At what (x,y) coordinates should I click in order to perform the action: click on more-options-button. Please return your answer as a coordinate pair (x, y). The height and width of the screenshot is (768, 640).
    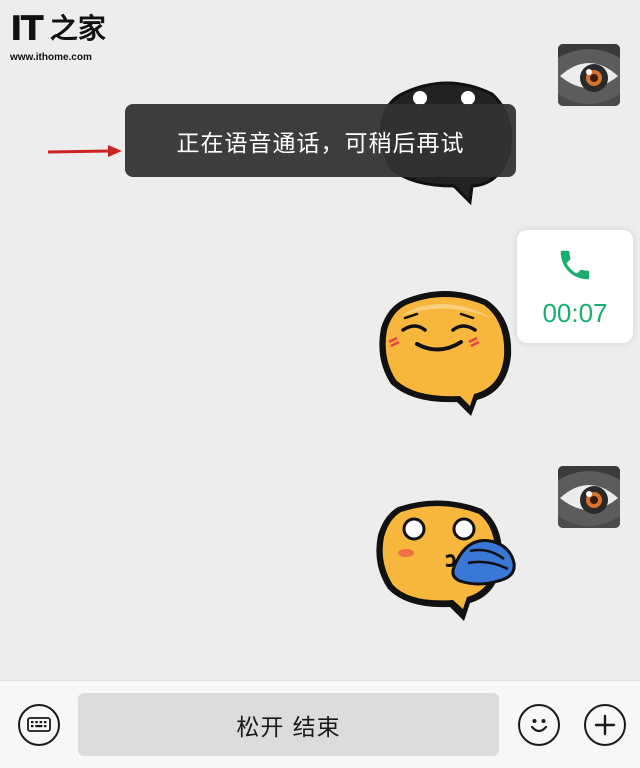
    Looking at the image, I should click on (605, 725).